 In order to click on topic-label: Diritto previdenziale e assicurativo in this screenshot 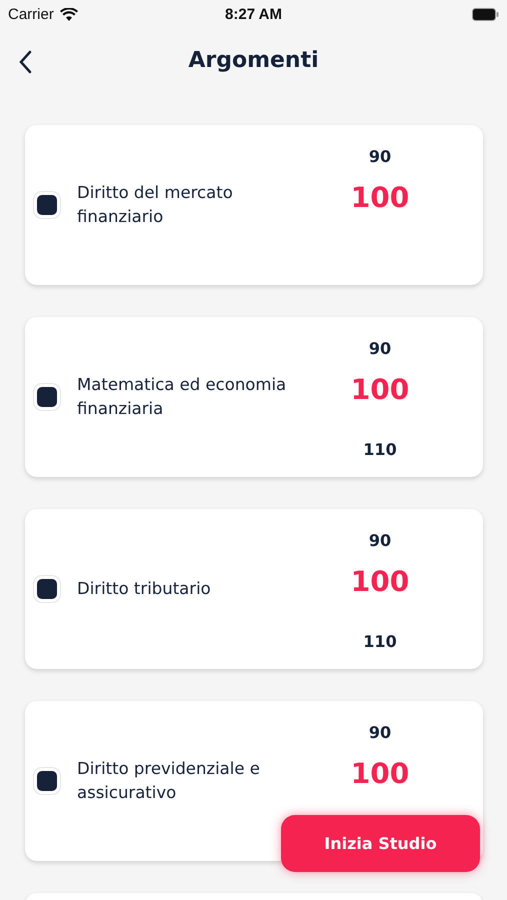, I will do `click(169, 781)`.